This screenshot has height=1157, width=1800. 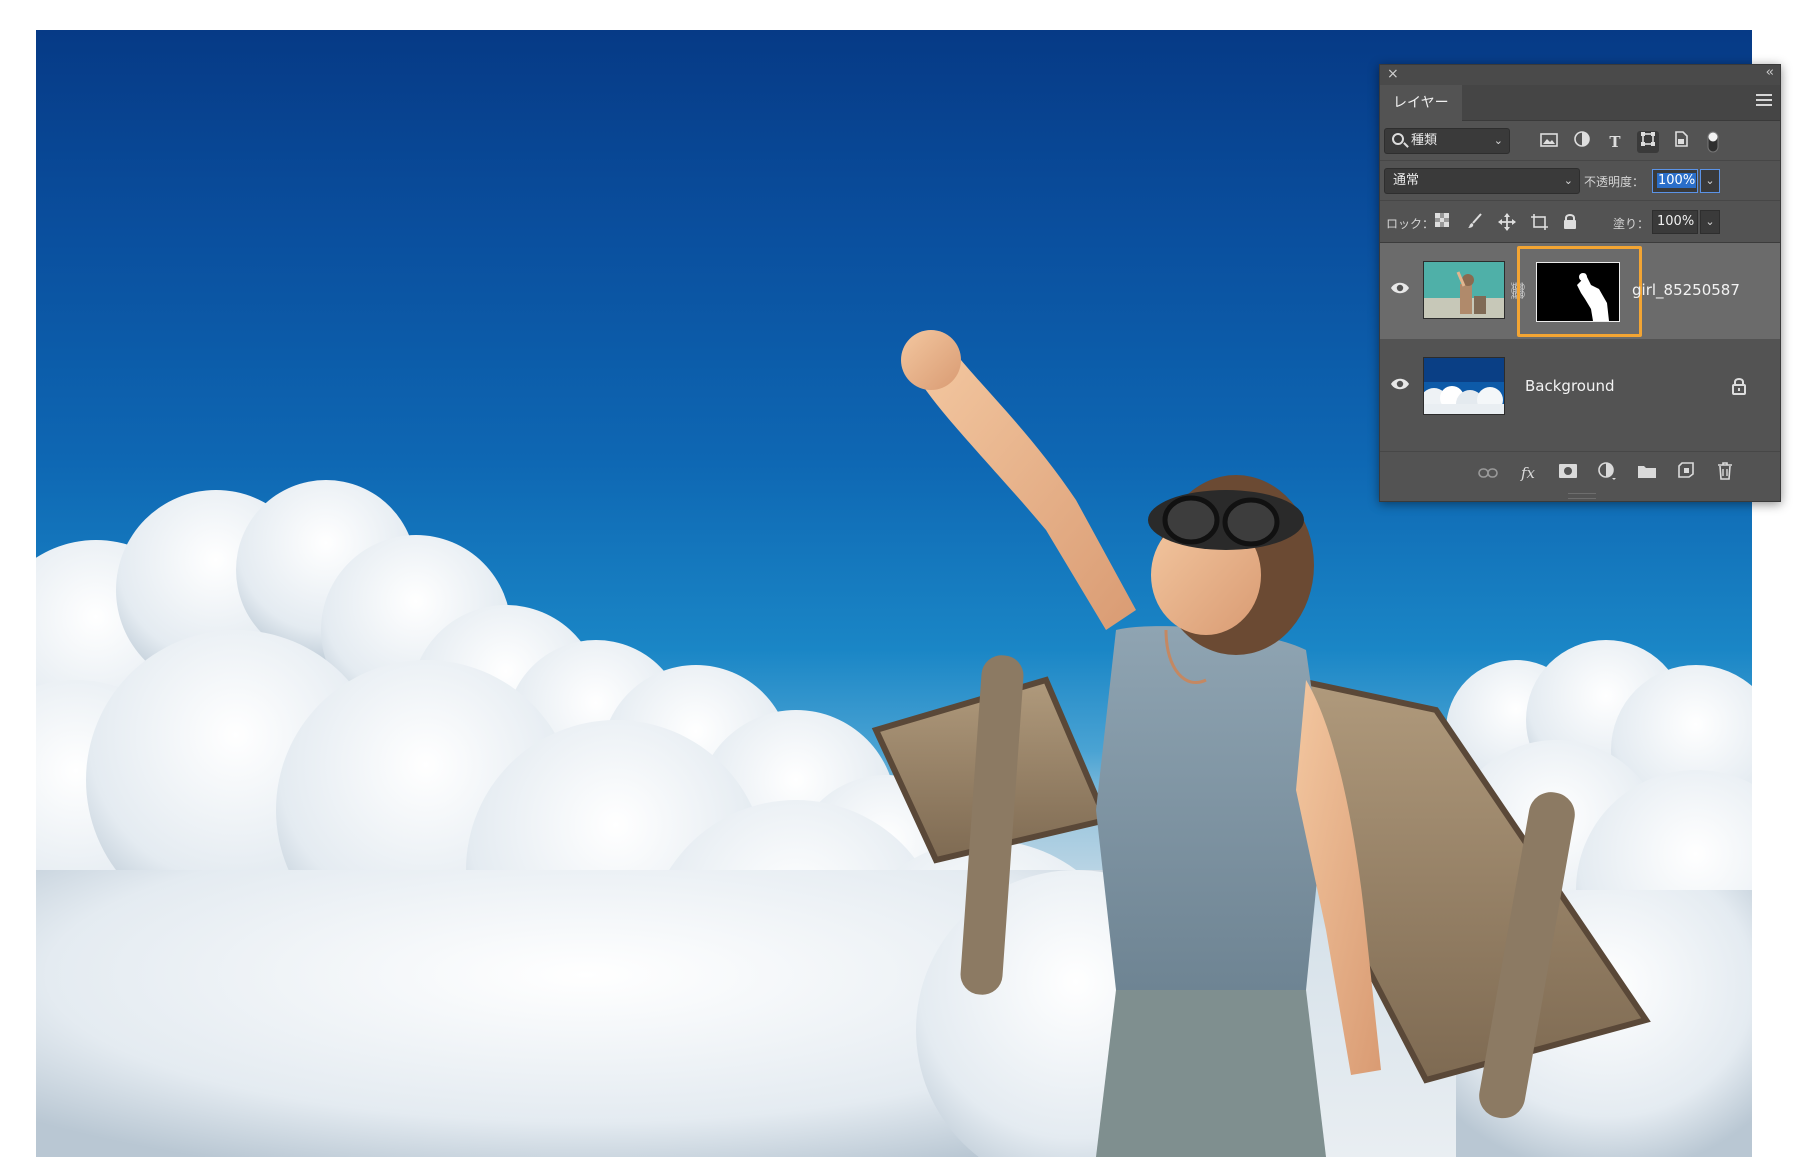 What do you see at coordinates (1447, 141) in the screenshot?
I see `filter-kind-select: 種類 ⌄` at bounding box center [1447, 141].